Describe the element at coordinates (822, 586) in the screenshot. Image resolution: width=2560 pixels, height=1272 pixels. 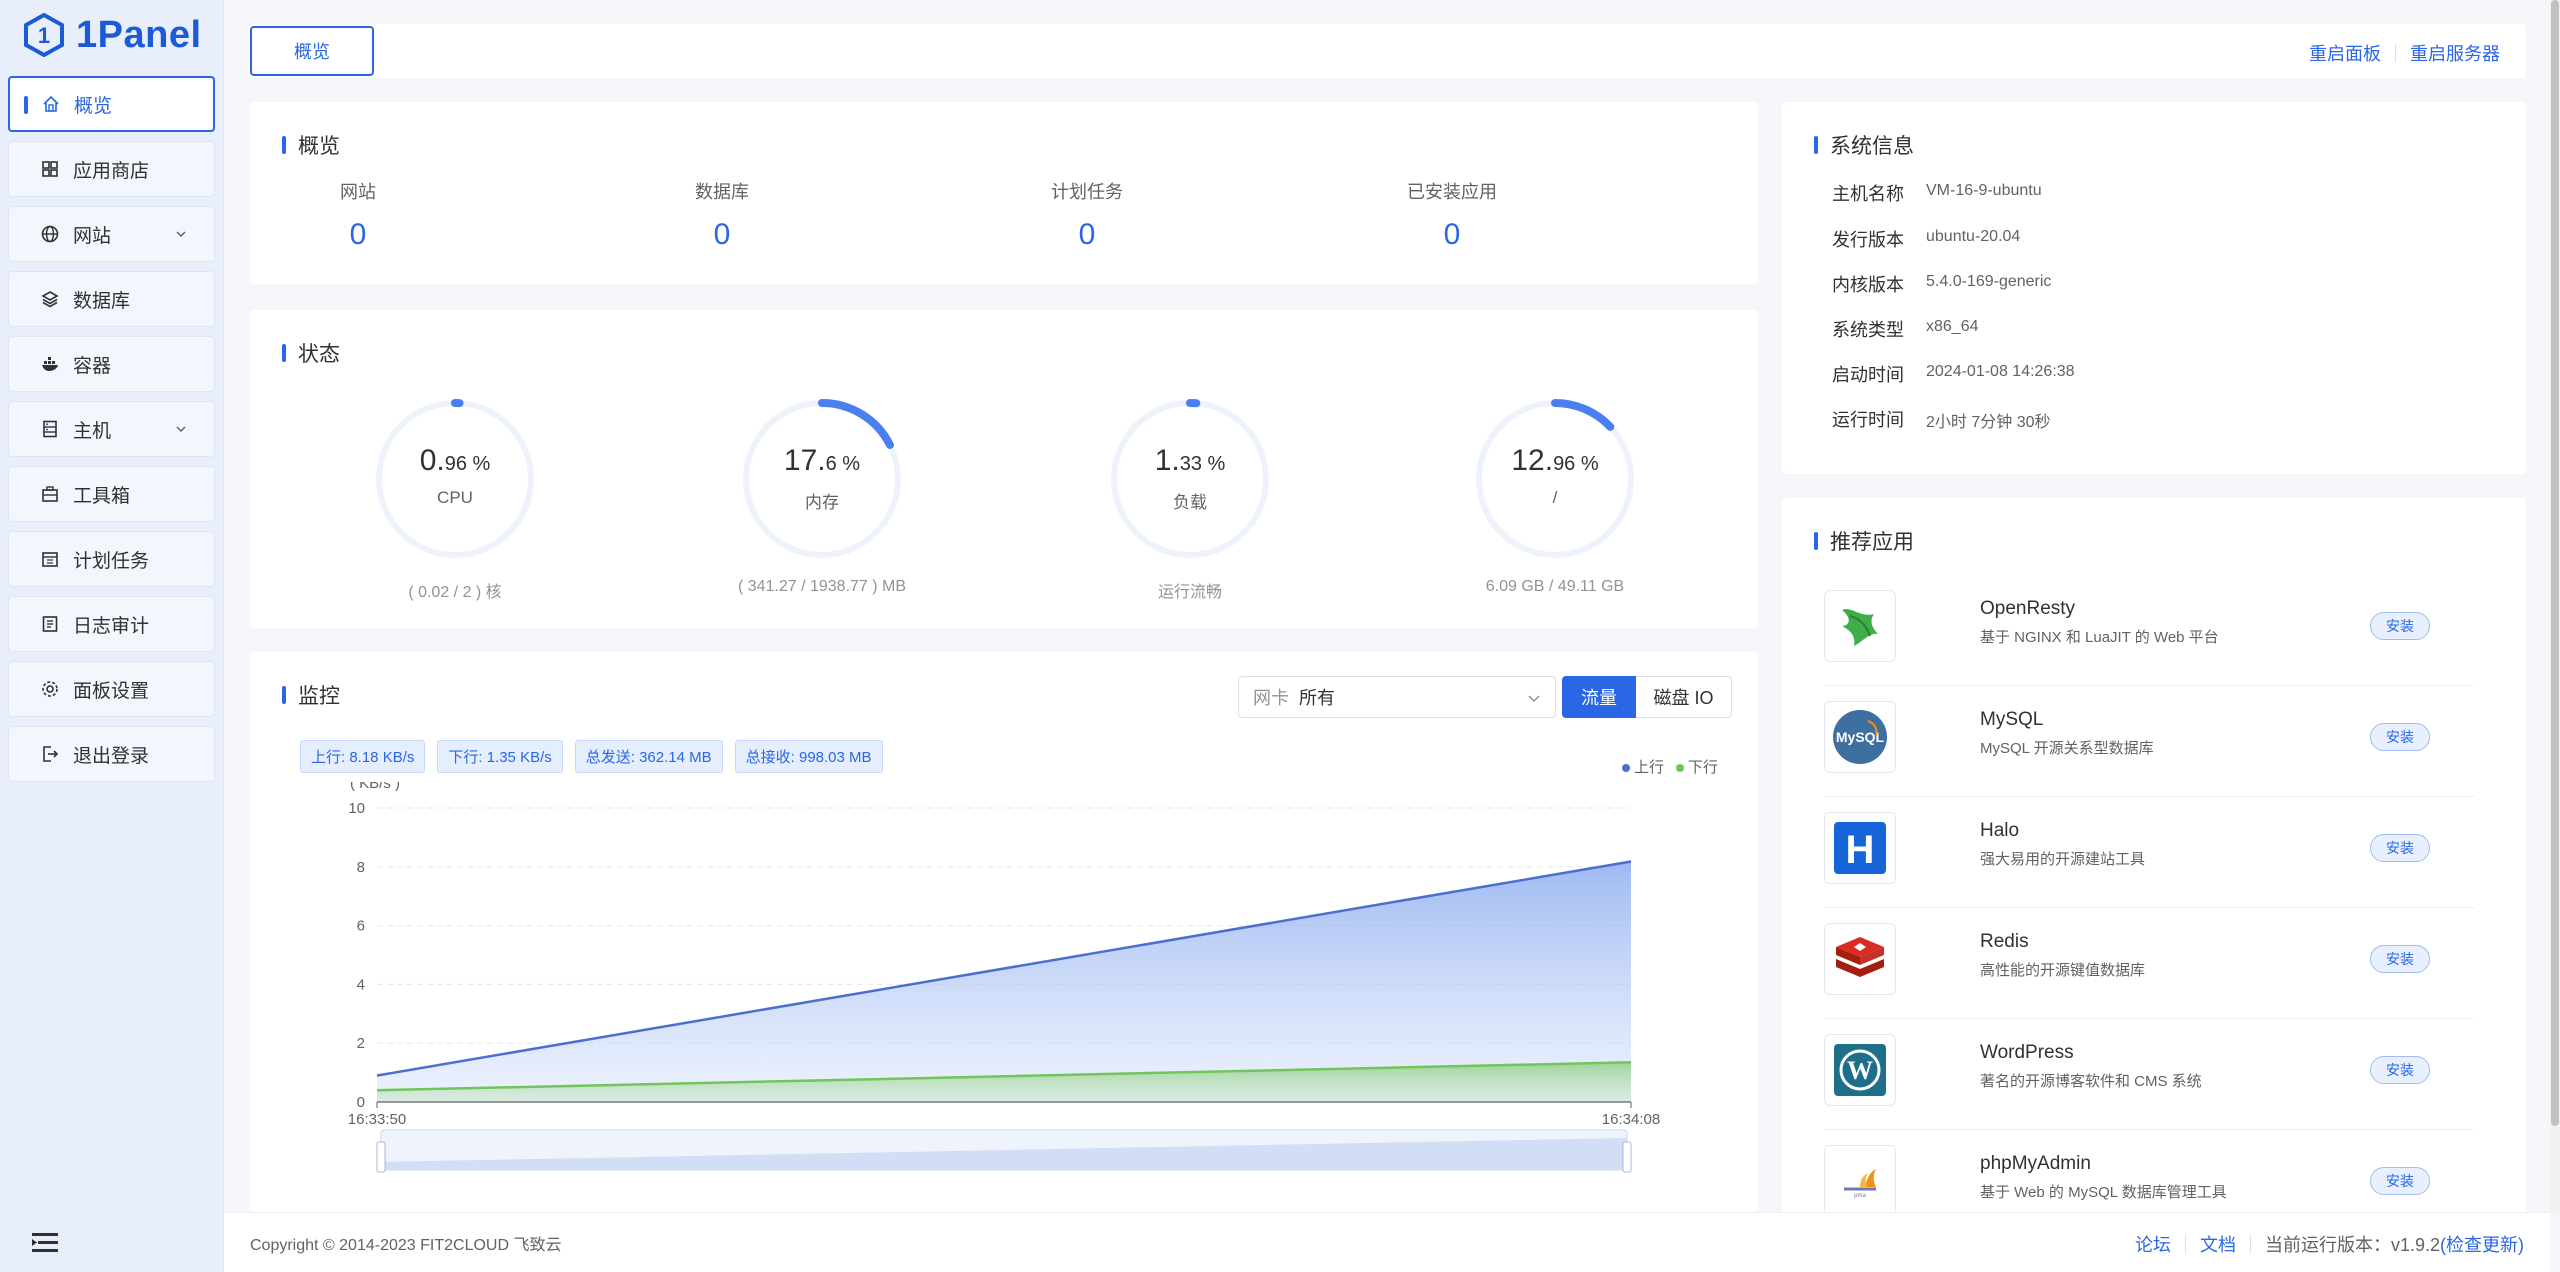
I see `gauge-subtext: ( 341.27 / 1938.77 ) MB` at that location.